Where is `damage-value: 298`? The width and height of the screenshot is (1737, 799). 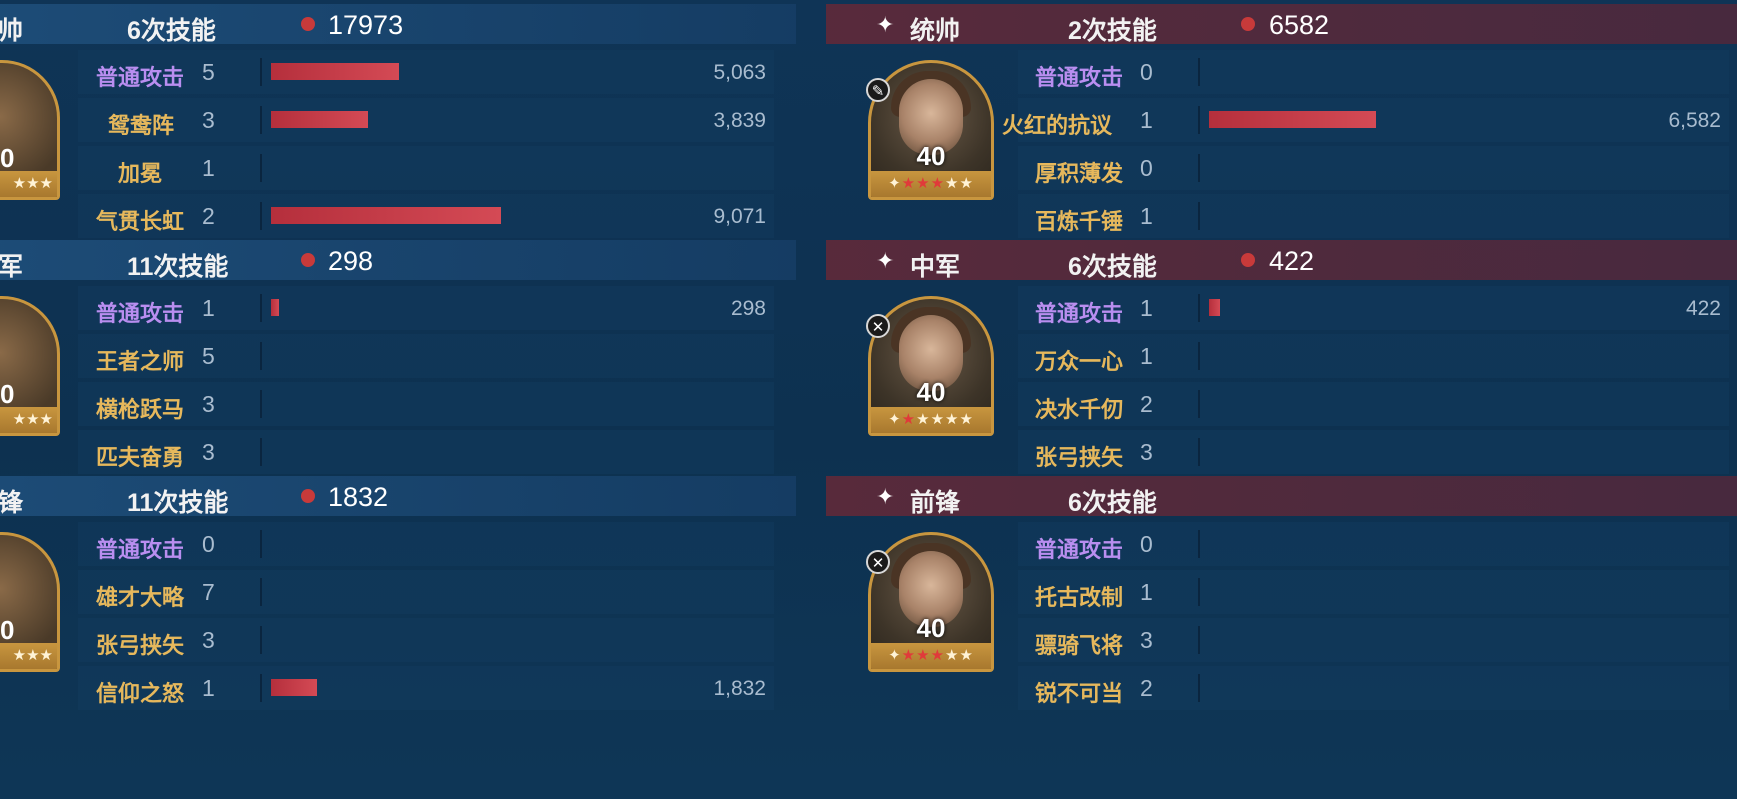
damage-value: 298 is located at coordinates (748, 308).